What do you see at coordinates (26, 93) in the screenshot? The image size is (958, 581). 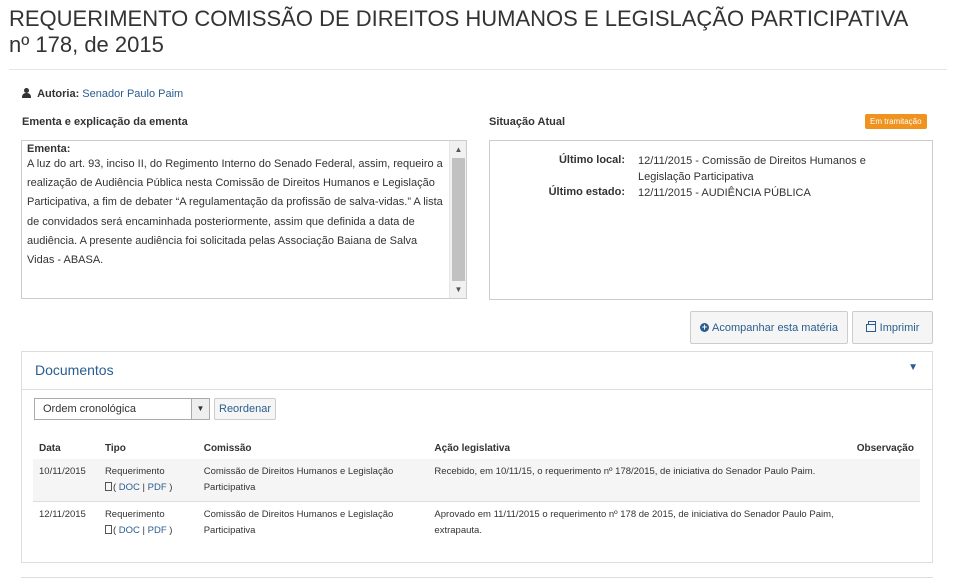 I see `user-icon` at bounding box center [26, 93].